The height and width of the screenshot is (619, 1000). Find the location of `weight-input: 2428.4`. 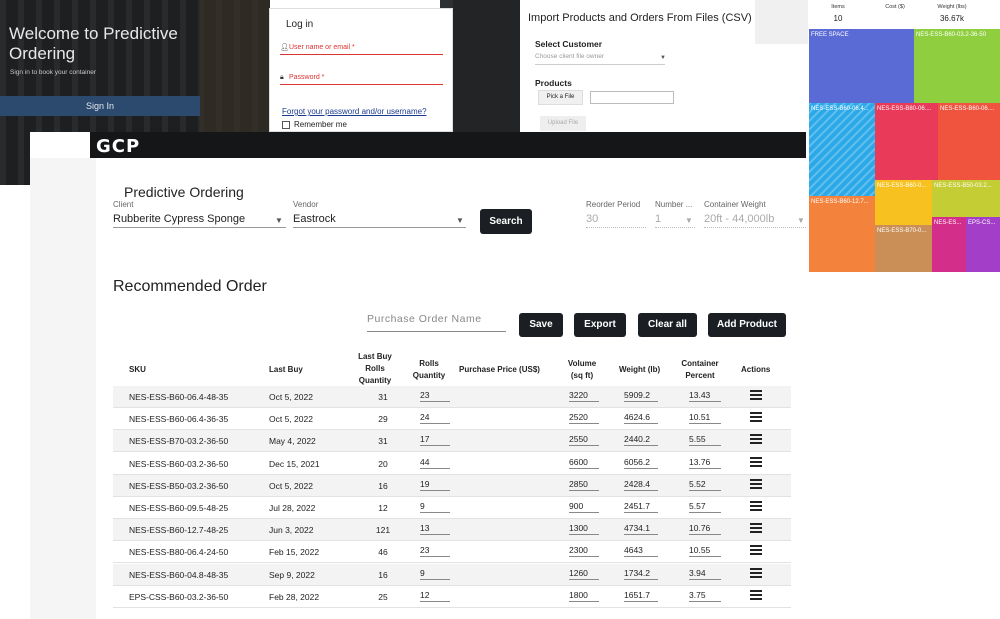

weight-input: 2428.4 is located at coordinates (641, 485).